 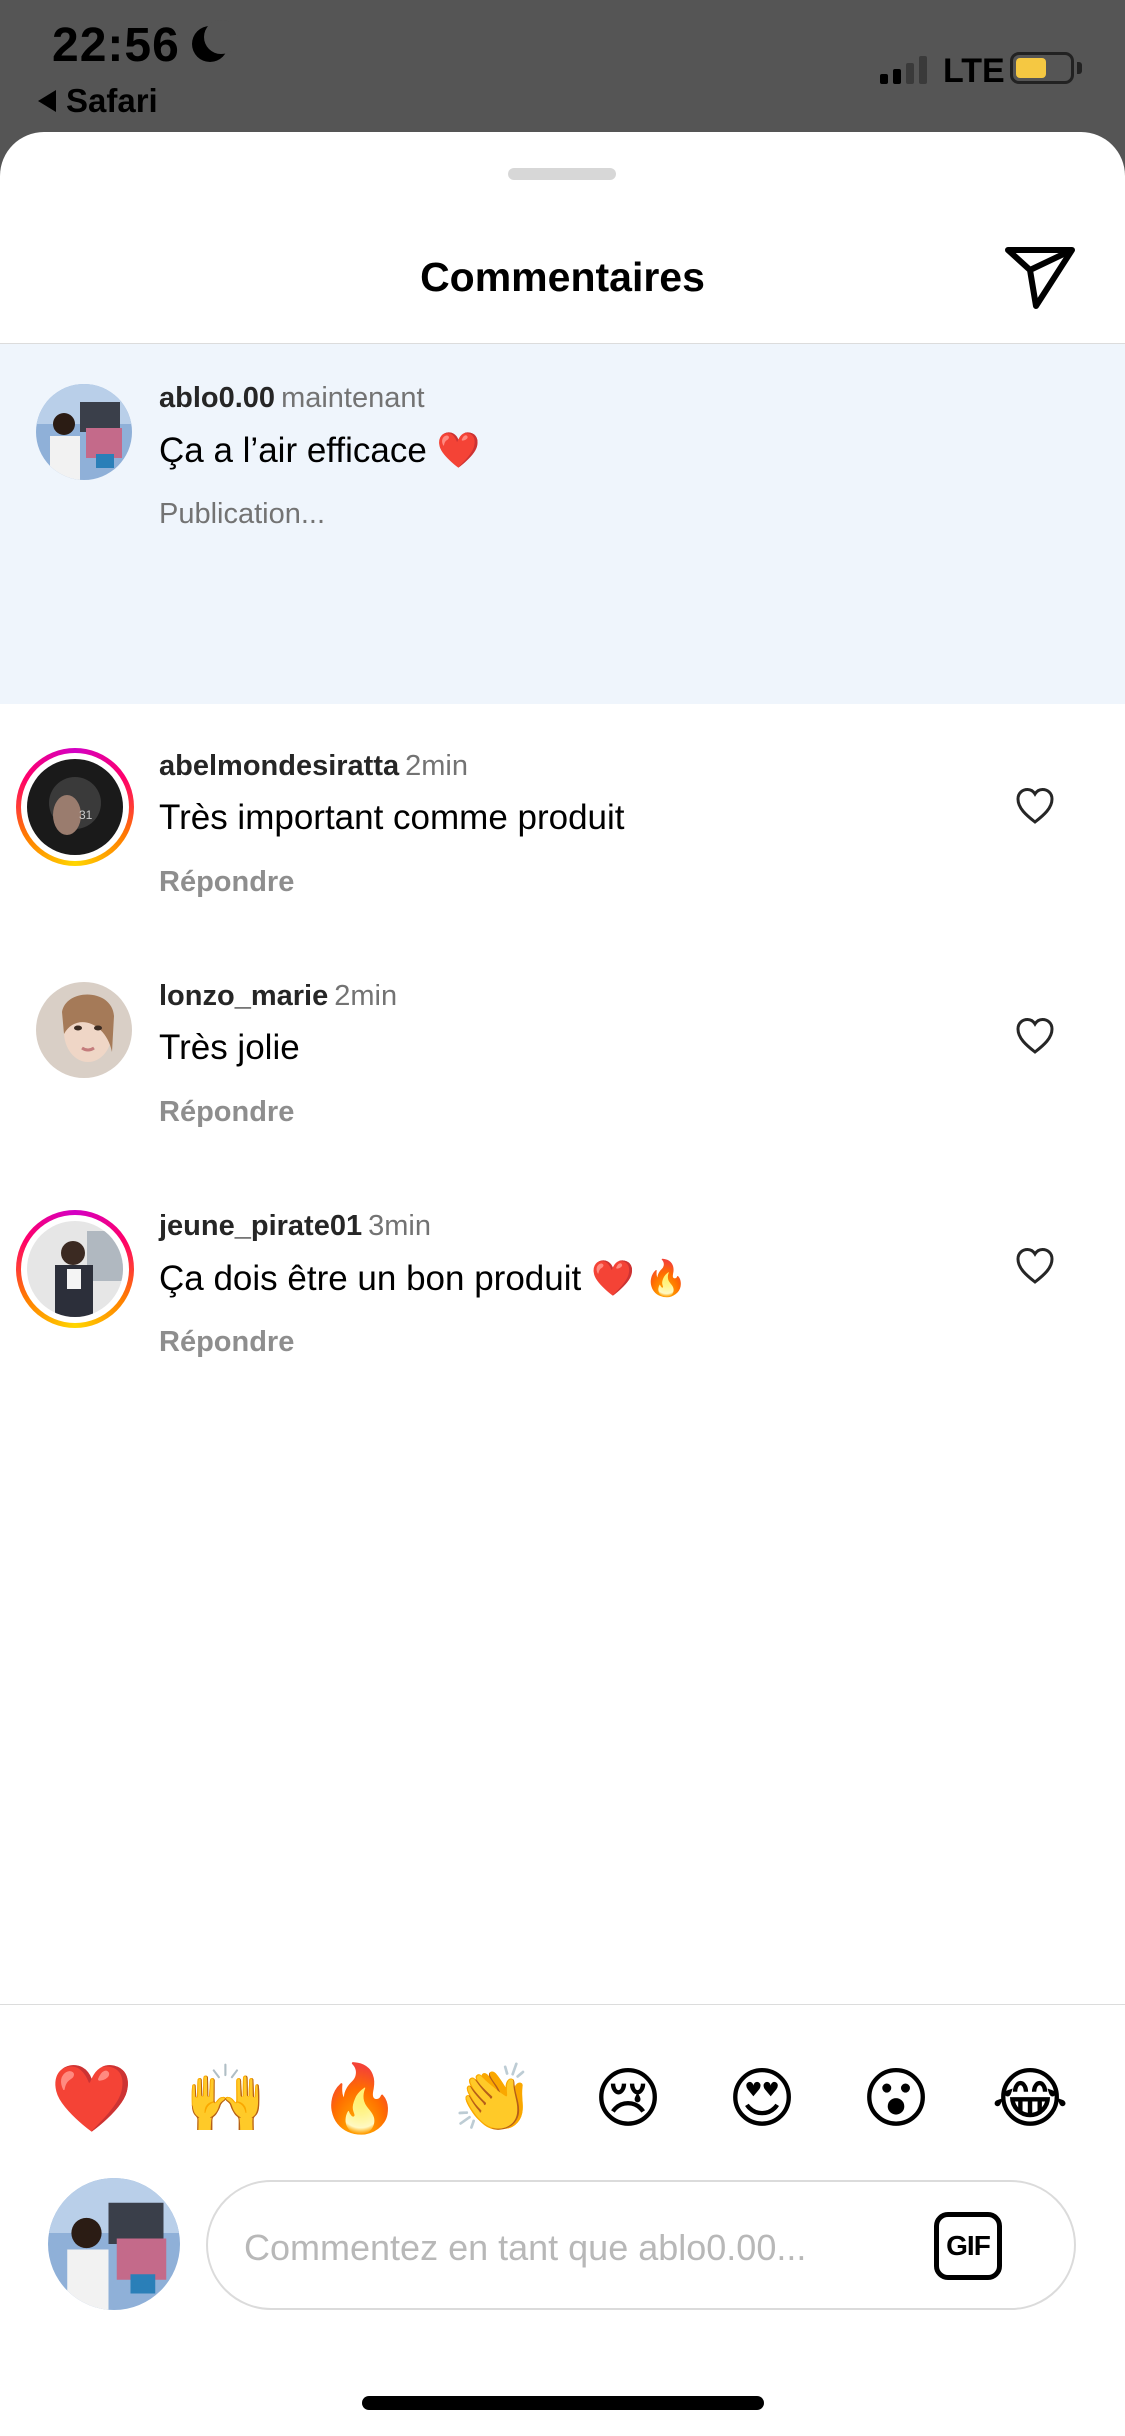 I want to click on network-label: LTE, so click(x=974, y=71).